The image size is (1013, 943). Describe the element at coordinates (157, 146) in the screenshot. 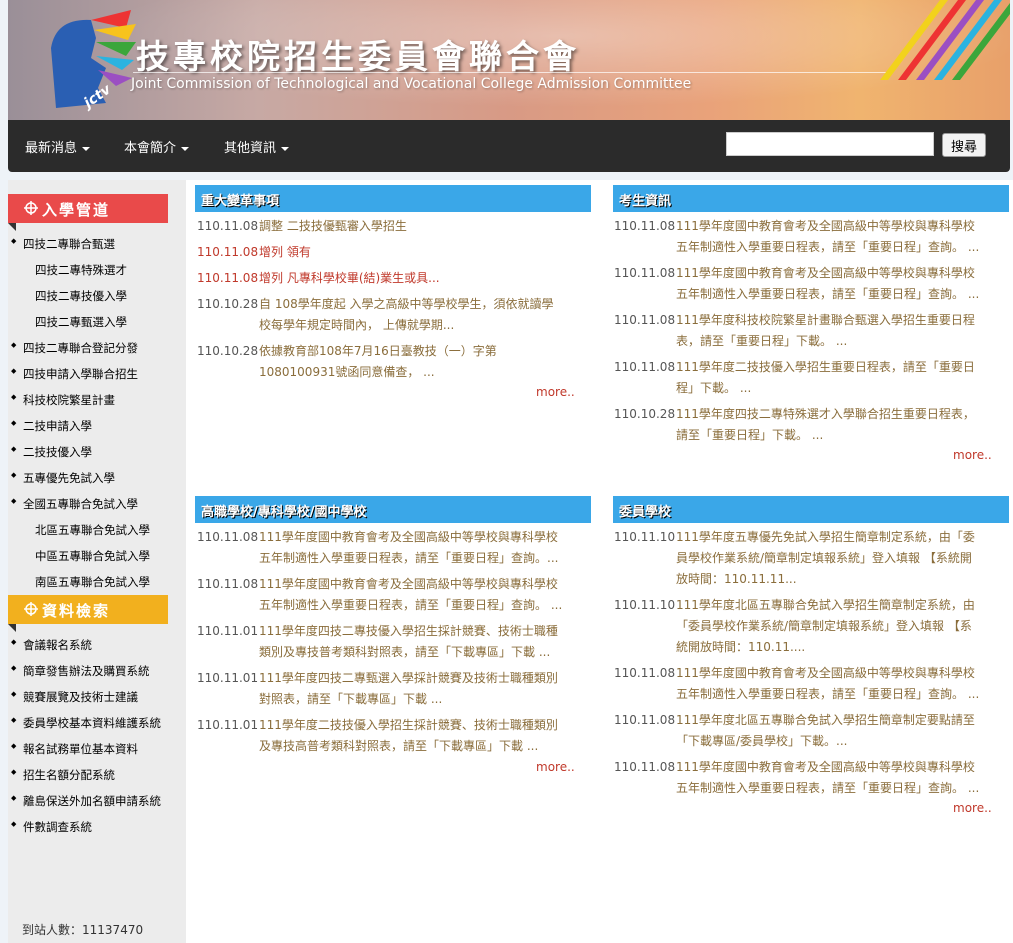

I see `nav-about: 本會簡介` at that location.